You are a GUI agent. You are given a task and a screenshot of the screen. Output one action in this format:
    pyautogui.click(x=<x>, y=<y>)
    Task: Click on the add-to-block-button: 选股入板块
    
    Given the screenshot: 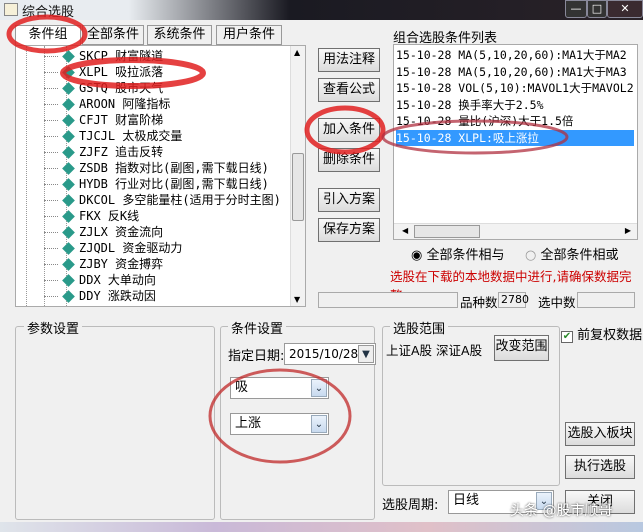 What is the action you would take?
    pyautogui.click(x=600, y=434)
    